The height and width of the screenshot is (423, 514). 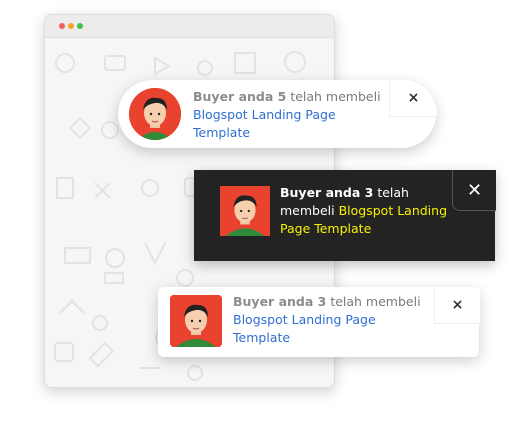 I want to click on close-icon: ✕, so click(x=474, y=190).